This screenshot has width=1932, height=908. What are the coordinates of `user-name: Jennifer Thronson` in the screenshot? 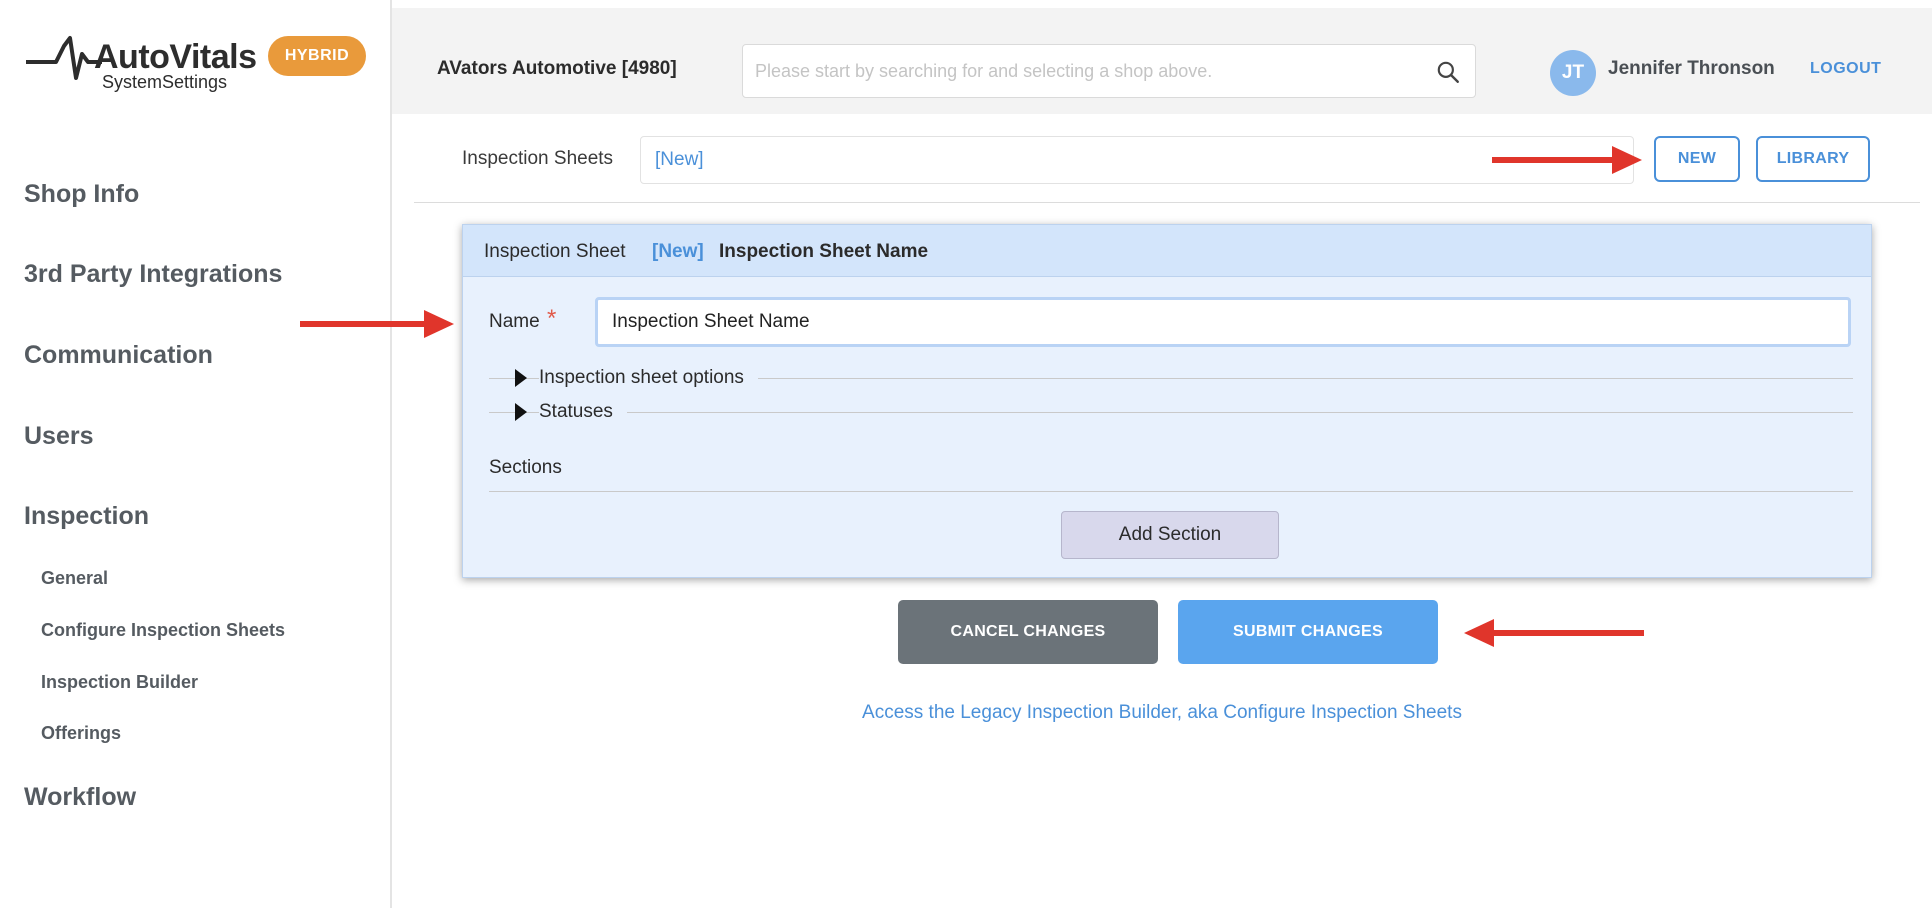 It's located at (1691, 68).